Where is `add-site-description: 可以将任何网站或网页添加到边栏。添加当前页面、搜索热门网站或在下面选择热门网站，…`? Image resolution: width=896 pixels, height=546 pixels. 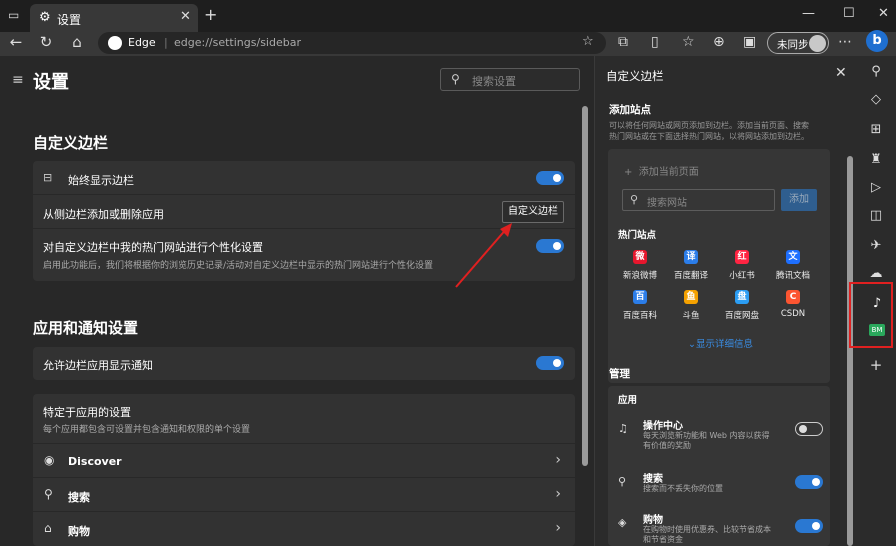
add-site-description: 可以将任何网站或网页添加到边栏。添加当前页面、搜索热门网站或在下面选择热门网站，… is located at coordinates (709, 131).